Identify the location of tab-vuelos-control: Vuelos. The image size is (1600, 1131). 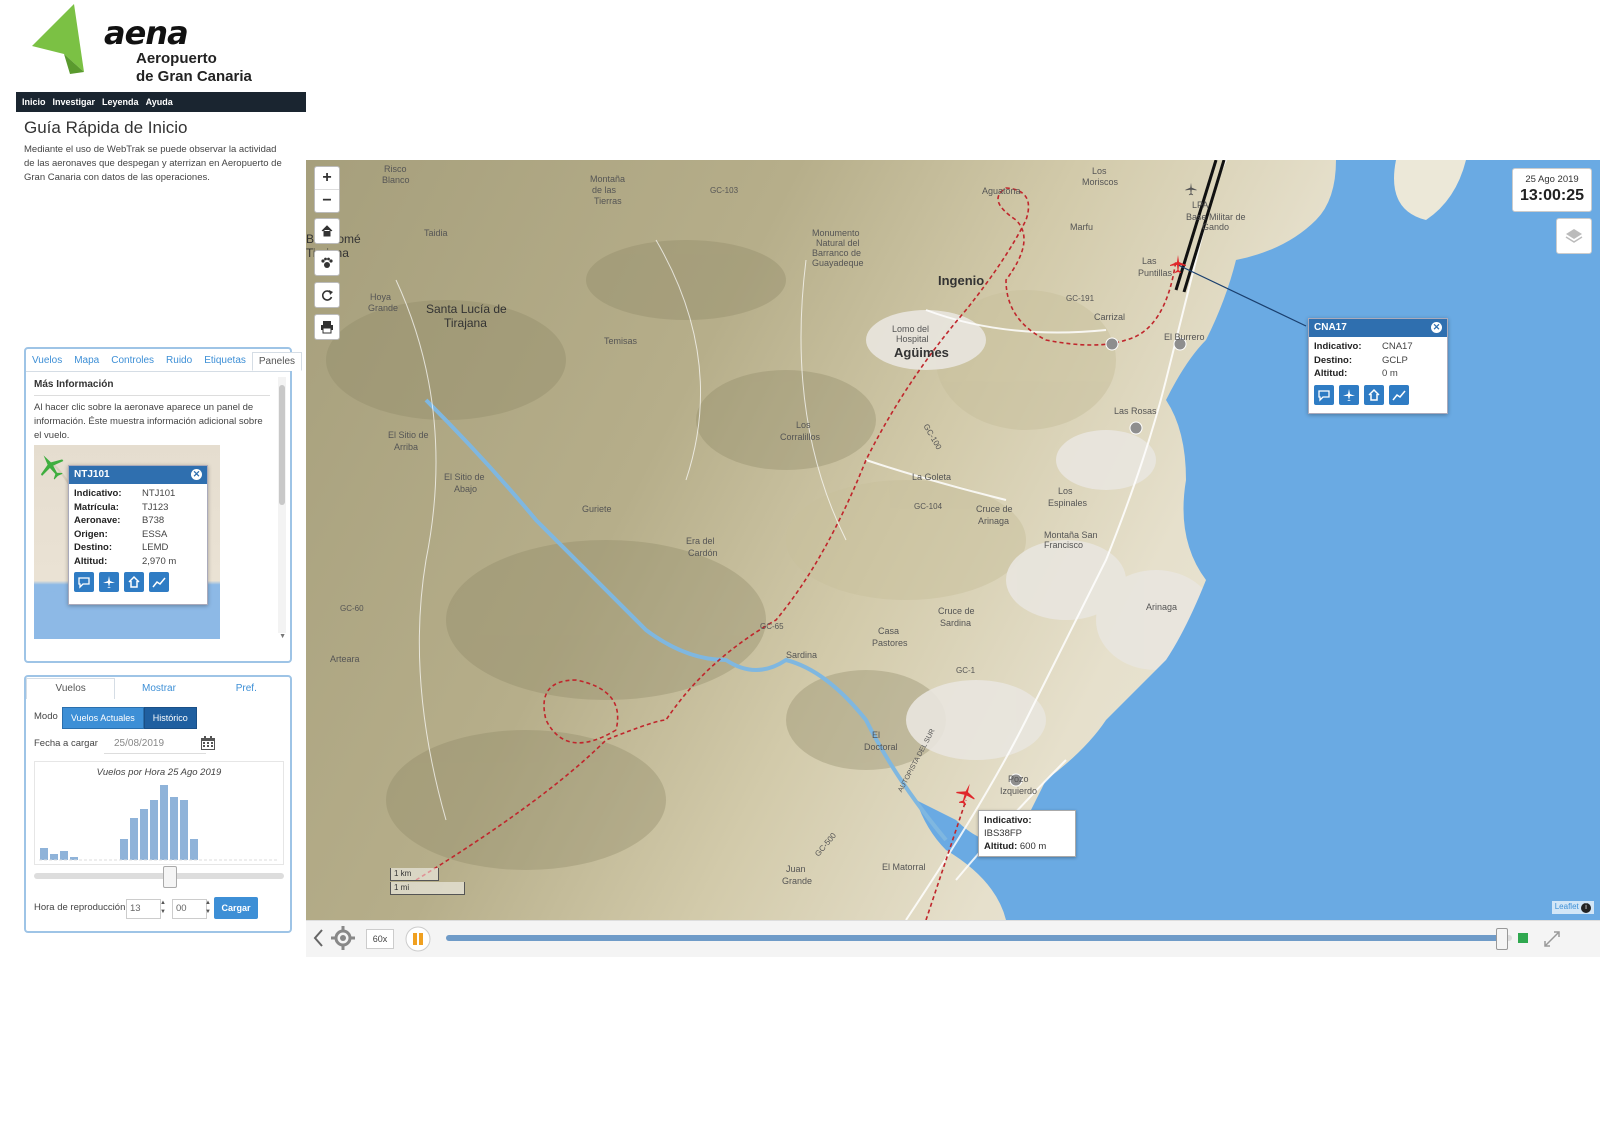
(71, 688).